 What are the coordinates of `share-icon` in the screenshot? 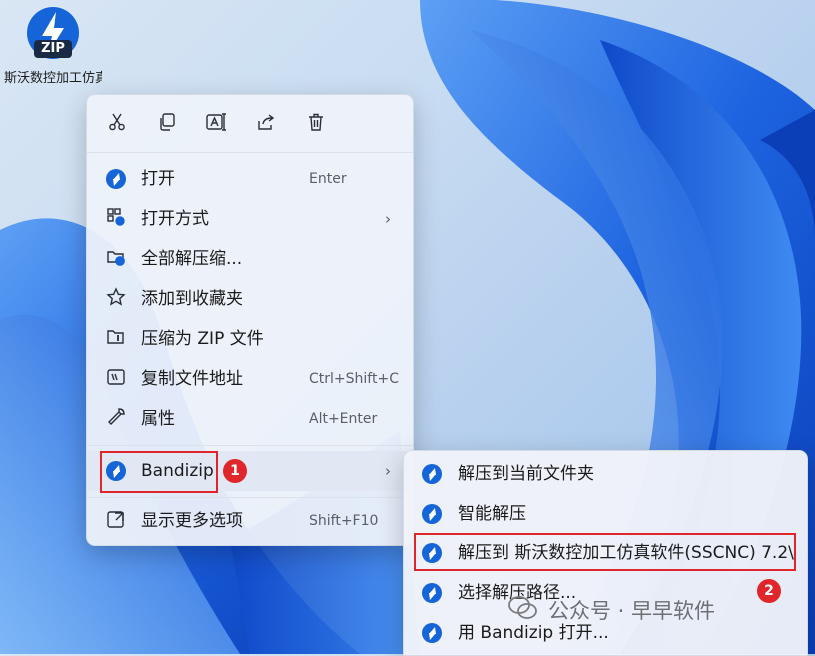 It's located at (266, 124).